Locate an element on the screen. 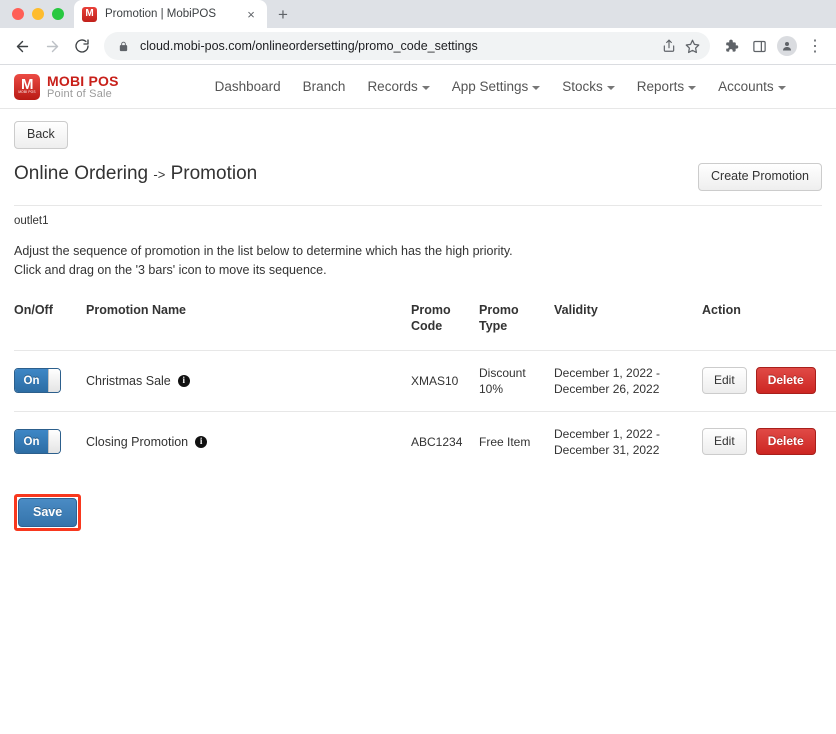  brand-name: MOBI POS is located at coordinates (83, 80).